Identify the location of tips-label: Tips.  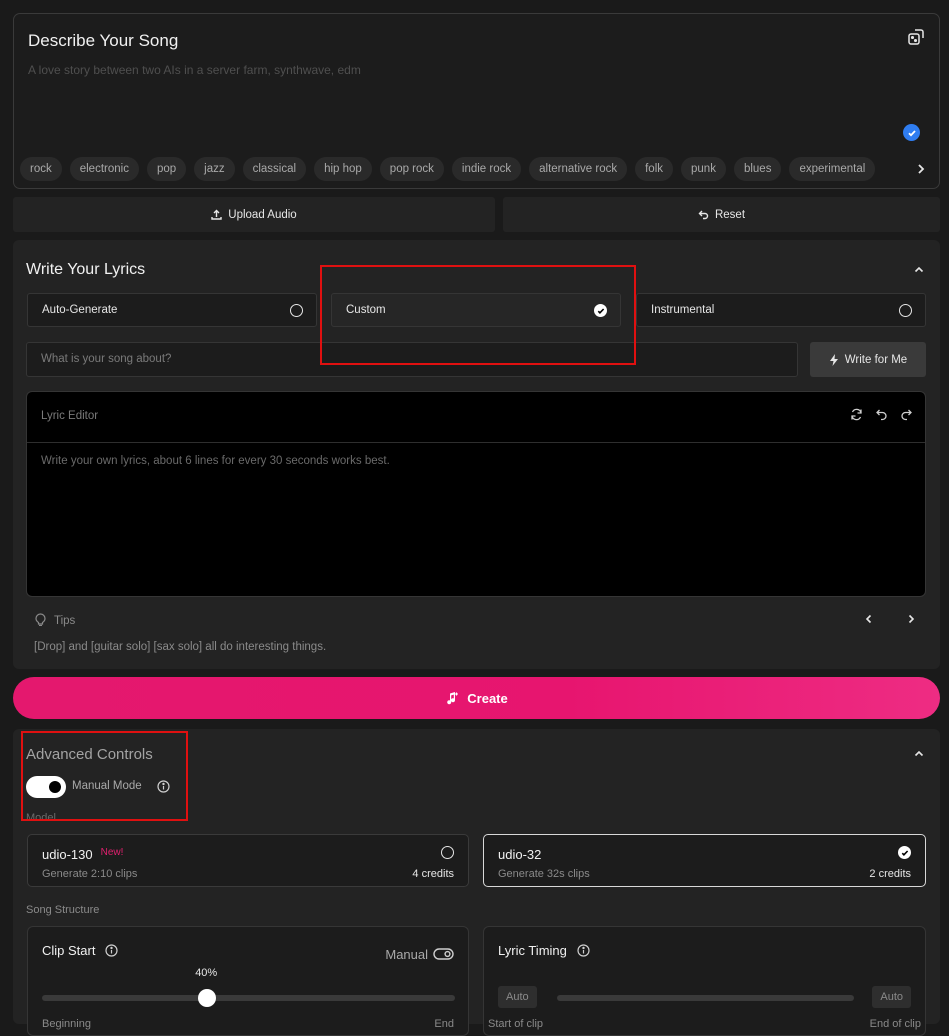
(65, 621).